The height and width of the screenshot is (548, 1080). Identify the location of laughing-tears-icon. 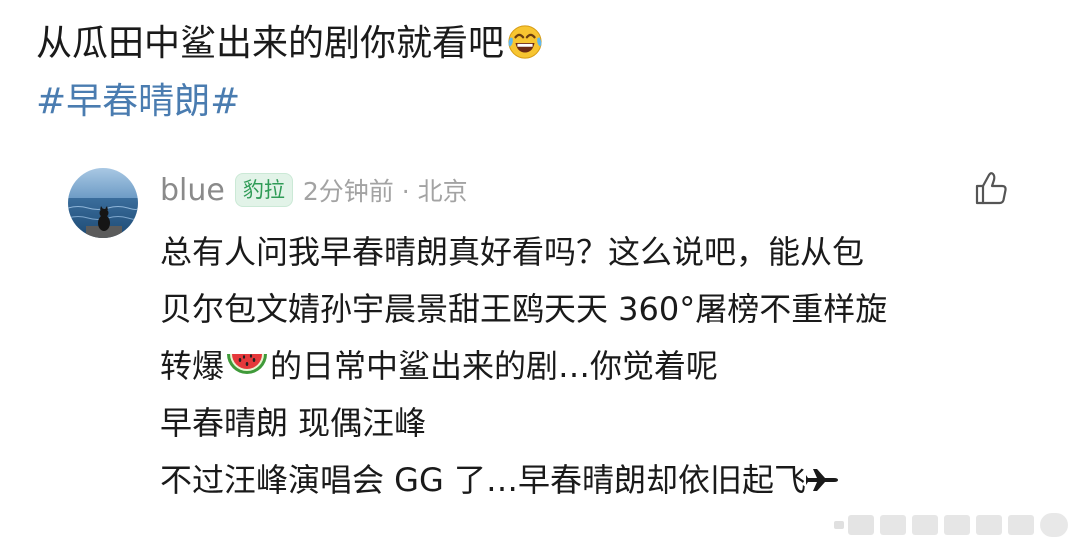
(525, 42).